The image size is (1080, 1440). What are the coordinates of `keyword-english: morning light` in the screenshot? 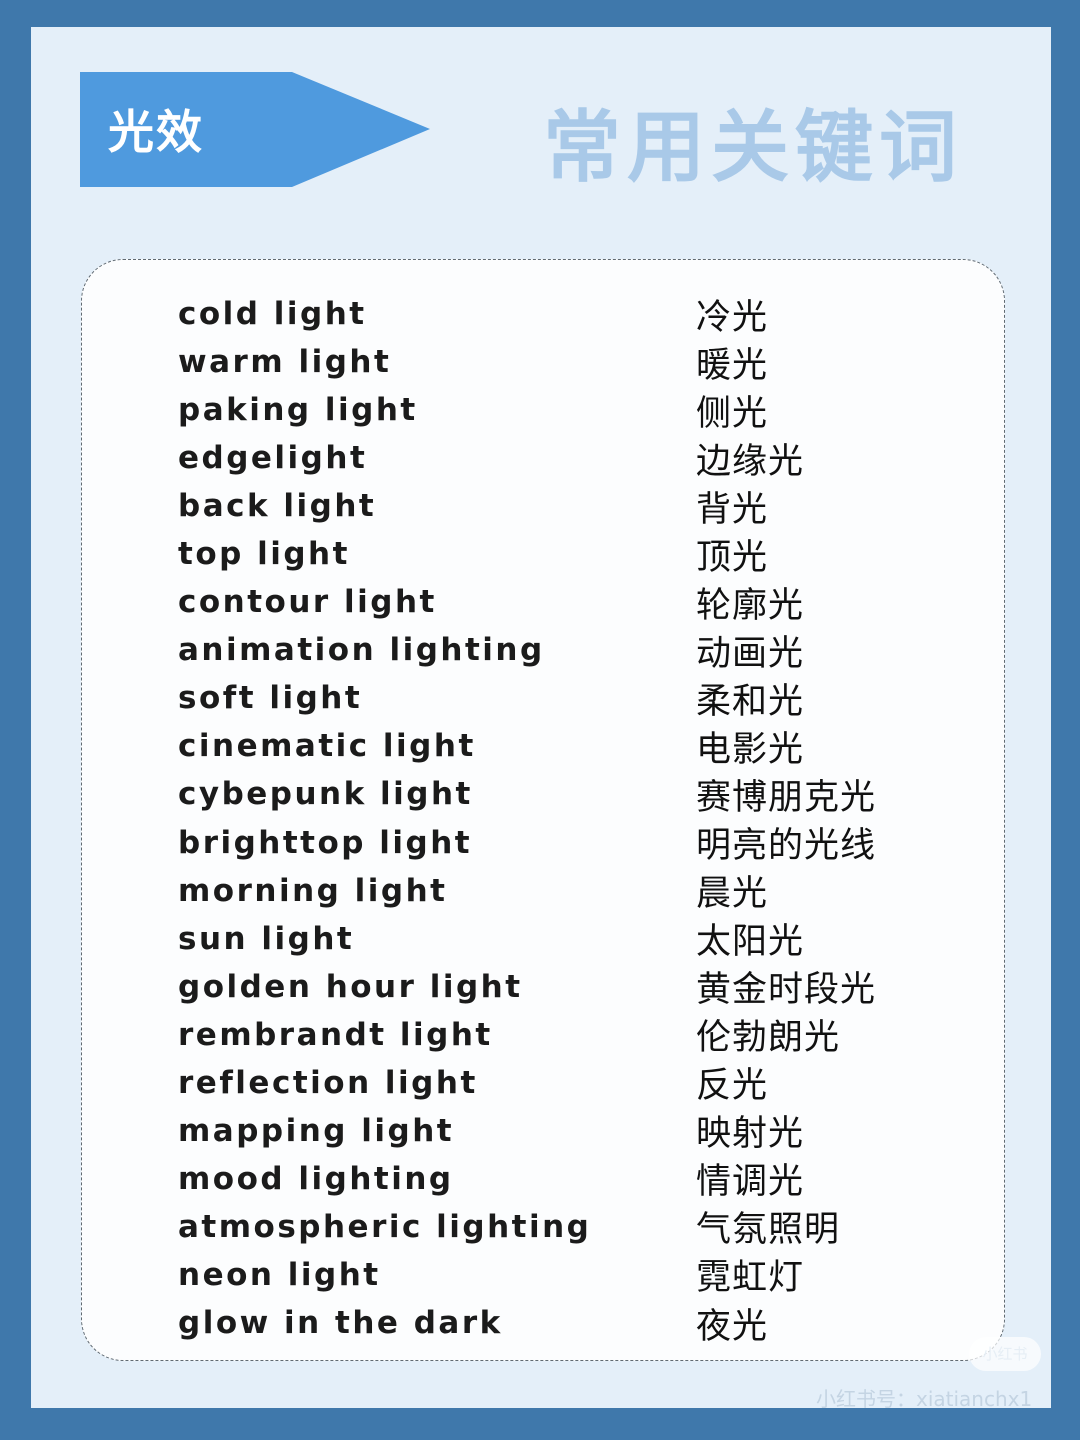 It's located at (313, 890).